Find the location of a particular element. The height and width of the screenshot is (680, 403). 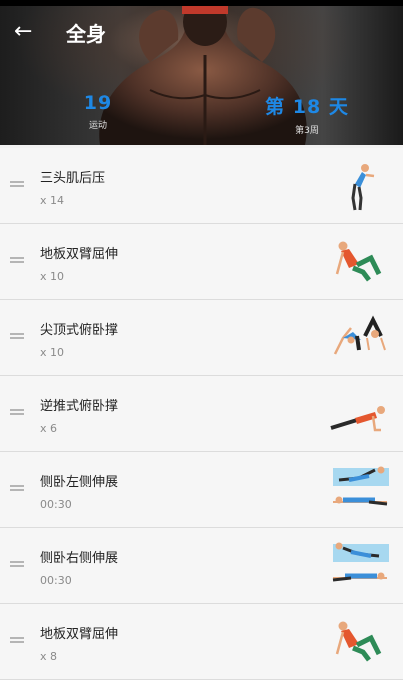

day-stat: 第 18 天 第3周 is located at coordinates (307, 114).